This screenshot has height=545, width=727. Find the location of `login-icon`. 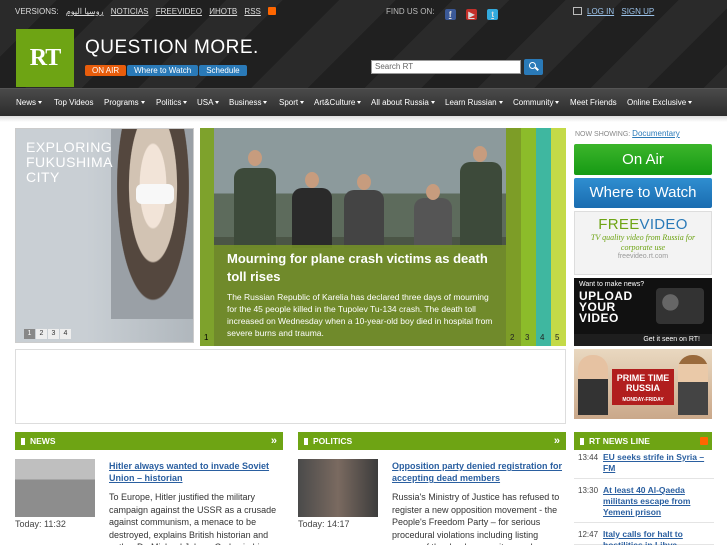

login-icon is located at coordinates (577, 11).